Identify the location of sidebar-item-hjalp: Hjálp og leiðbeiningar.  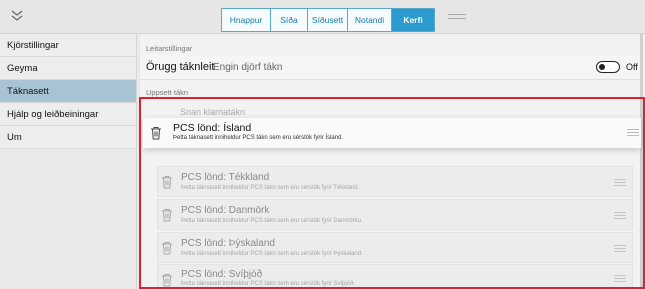
(68, 114).